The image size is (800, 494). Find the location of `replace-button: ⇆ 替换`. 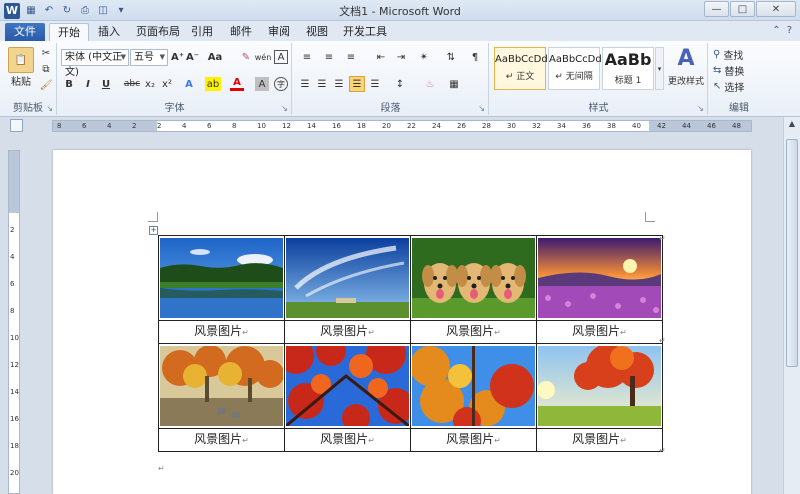

replace-button: ⇆ 替换 is located at coordinates (738, 70).